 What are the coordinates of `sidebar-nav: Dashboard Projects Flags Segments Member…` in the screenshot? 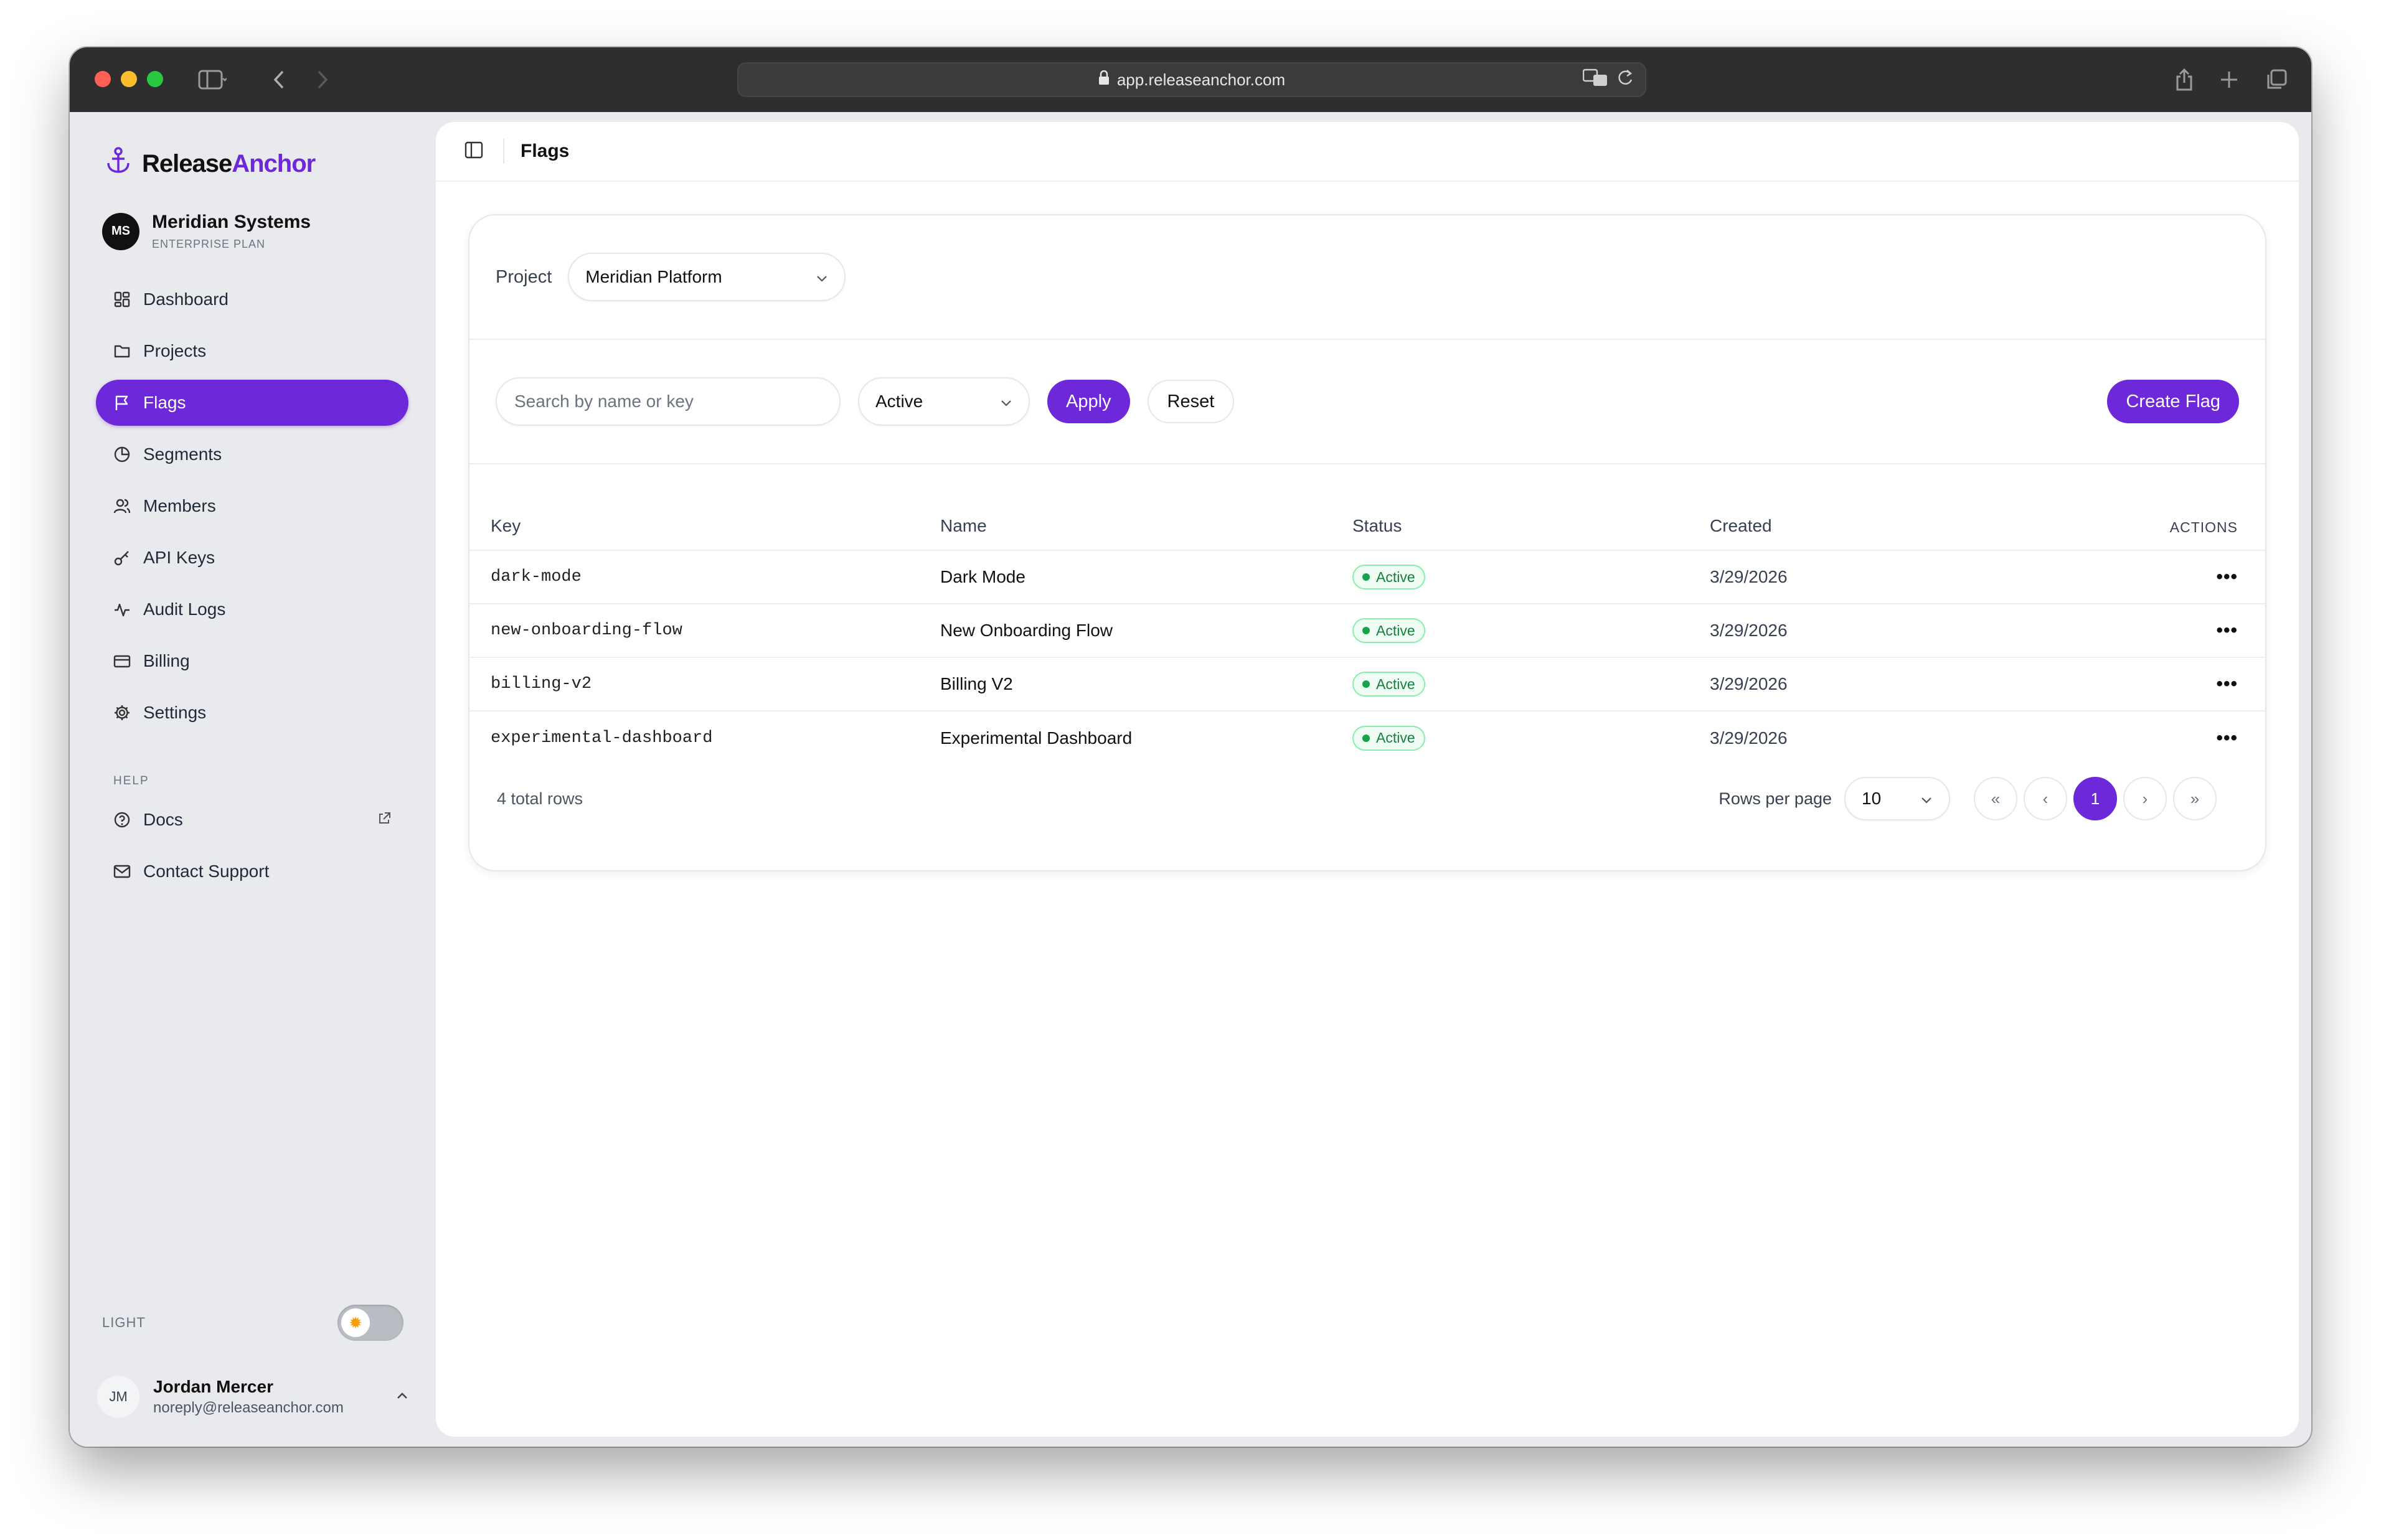 It's located at (252, 508).